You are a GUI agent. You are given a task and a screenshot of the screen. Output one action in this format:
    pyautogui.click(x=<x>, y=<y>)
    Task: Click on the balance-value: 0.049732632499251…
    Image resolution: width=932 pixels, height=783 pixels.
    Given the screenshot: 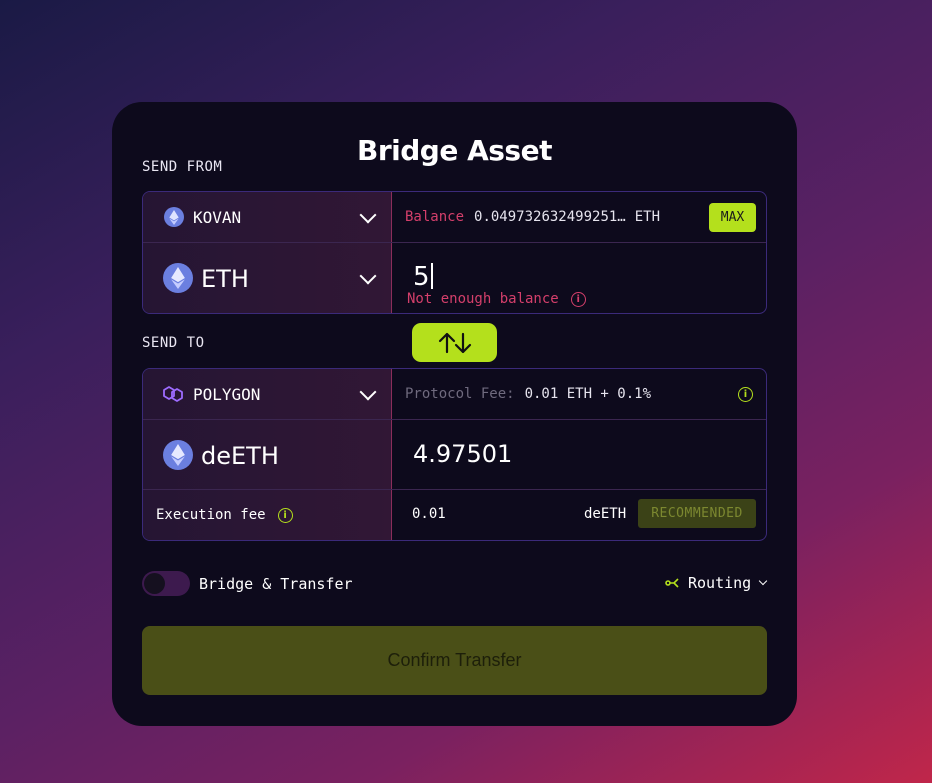 What is the action you would take?
    pyautogui.click(x=550, y=217)
    